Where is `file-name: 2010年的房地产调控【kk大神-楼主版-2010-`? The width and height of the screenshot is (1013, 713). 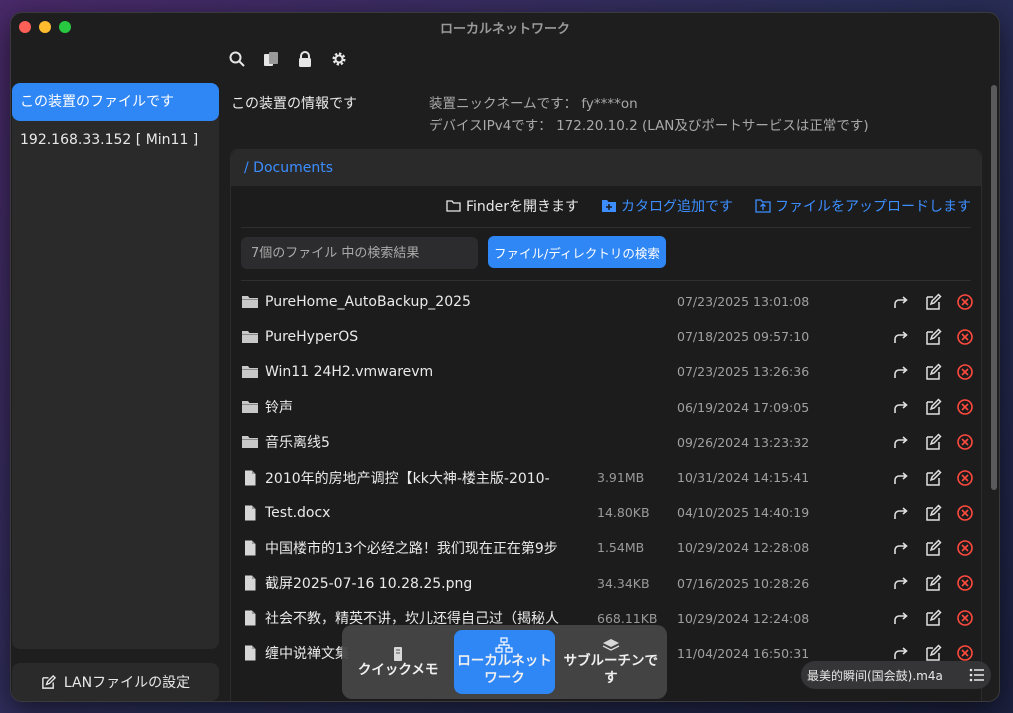 file-name: 2010年的房地产调控【kk大神-楼主版-2010- is located at coordinates (415, 478).